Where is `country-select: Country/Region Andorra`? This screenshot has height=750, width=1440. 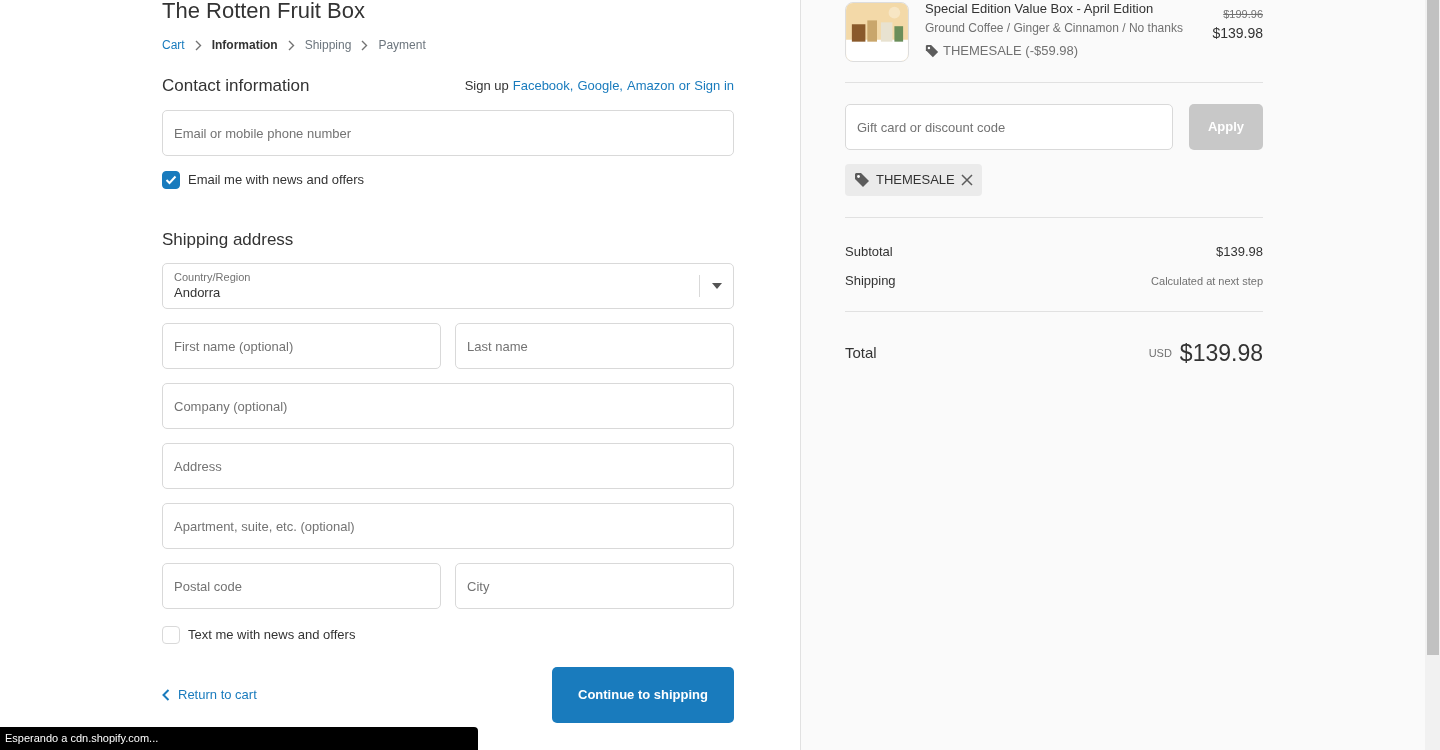 country-select: Country/Region Andorra is located at coordinates (448, 286).